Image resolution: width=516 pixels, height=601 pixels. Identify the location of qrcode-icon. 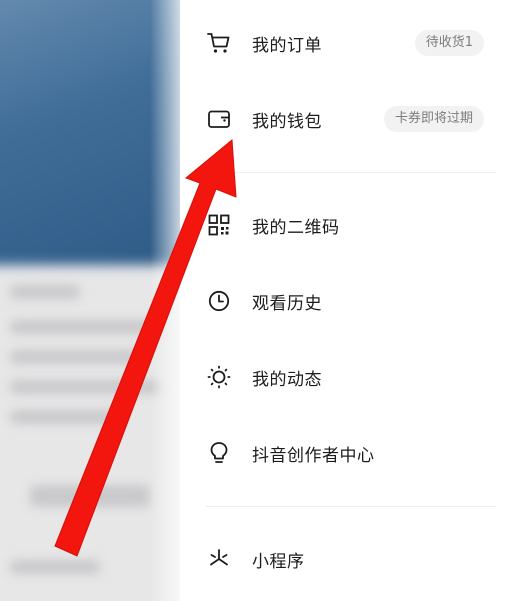
(219, 225).